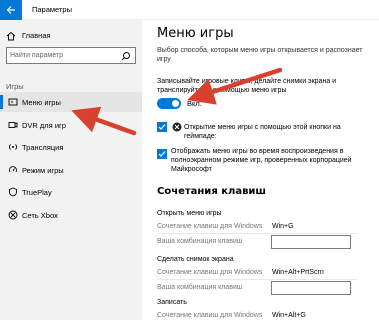  I want to click on back-button, so click(11, 10).